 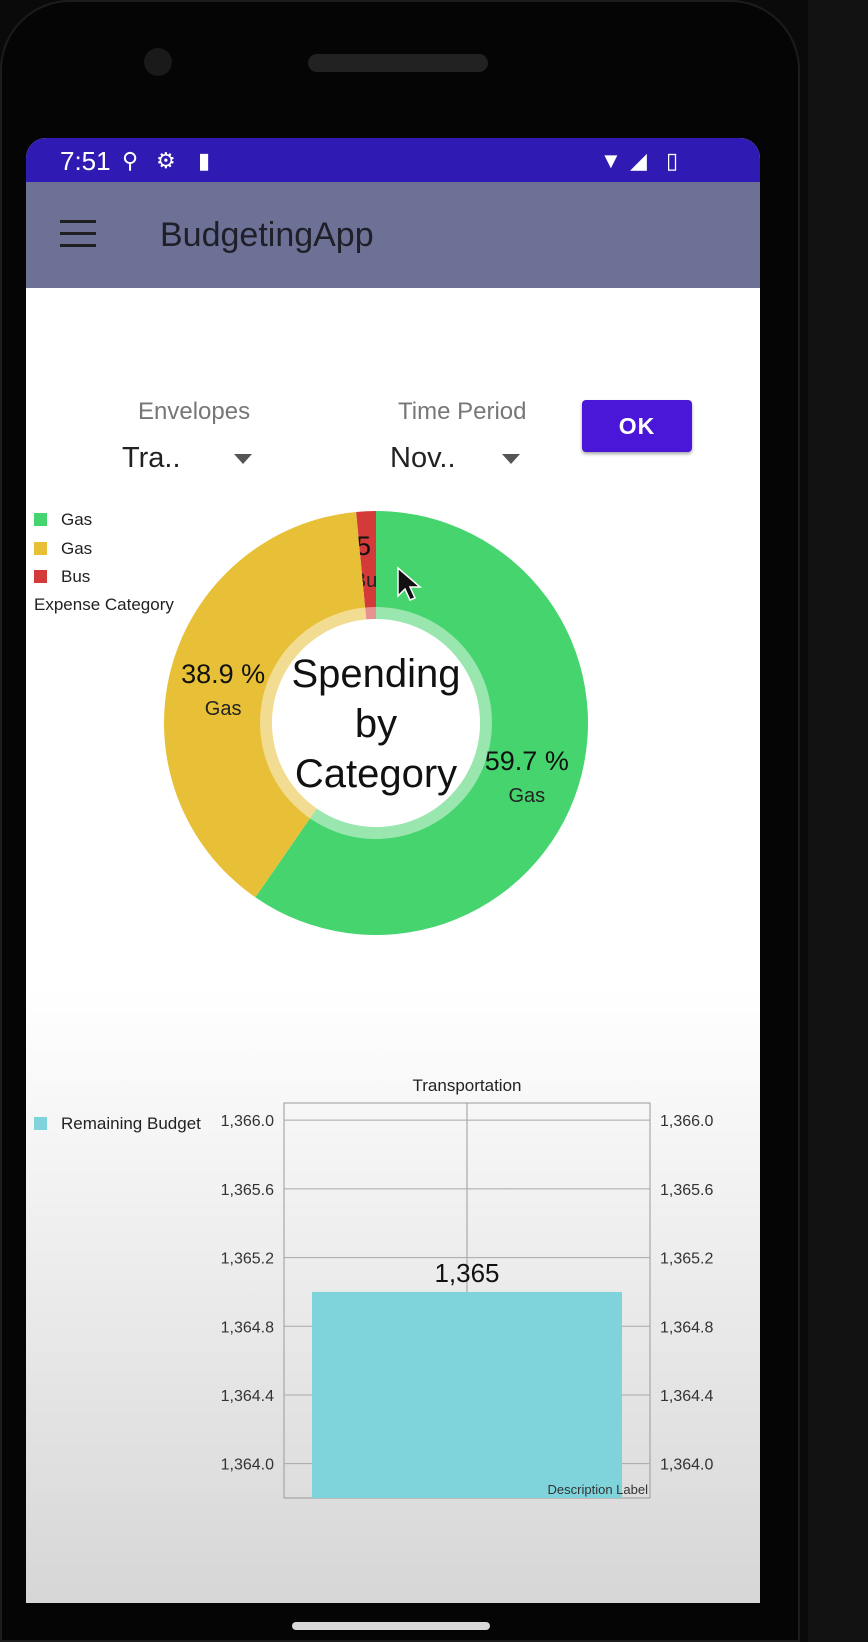 I want to click on donut-center-text: Category, so click(x=376, y=774).